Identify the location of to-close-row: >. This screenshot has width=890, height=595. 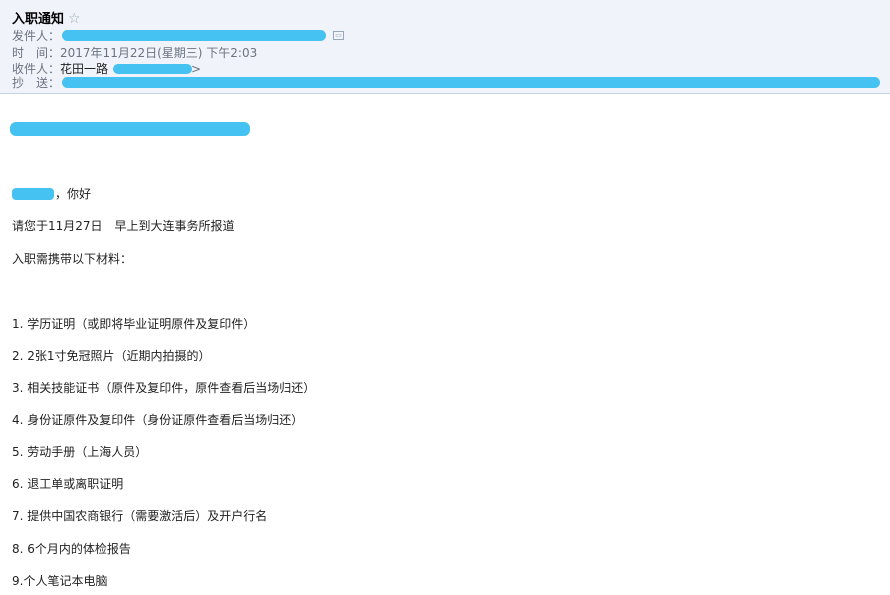
(196, 69).